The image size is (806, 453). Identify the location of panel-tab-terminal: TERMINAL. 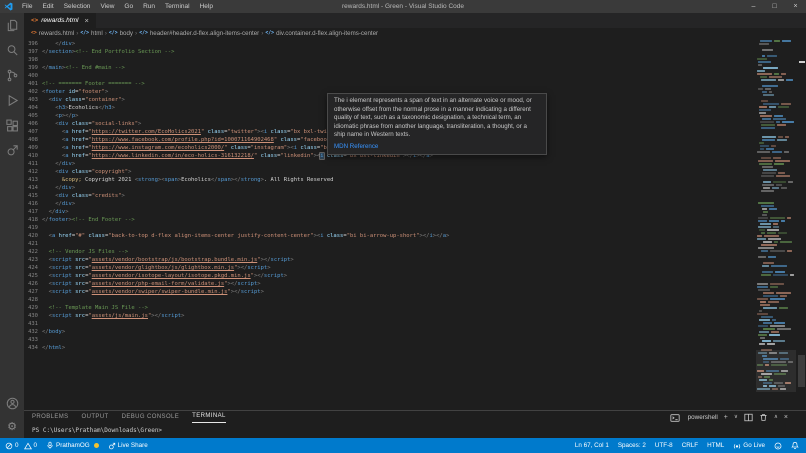
(209, 417).